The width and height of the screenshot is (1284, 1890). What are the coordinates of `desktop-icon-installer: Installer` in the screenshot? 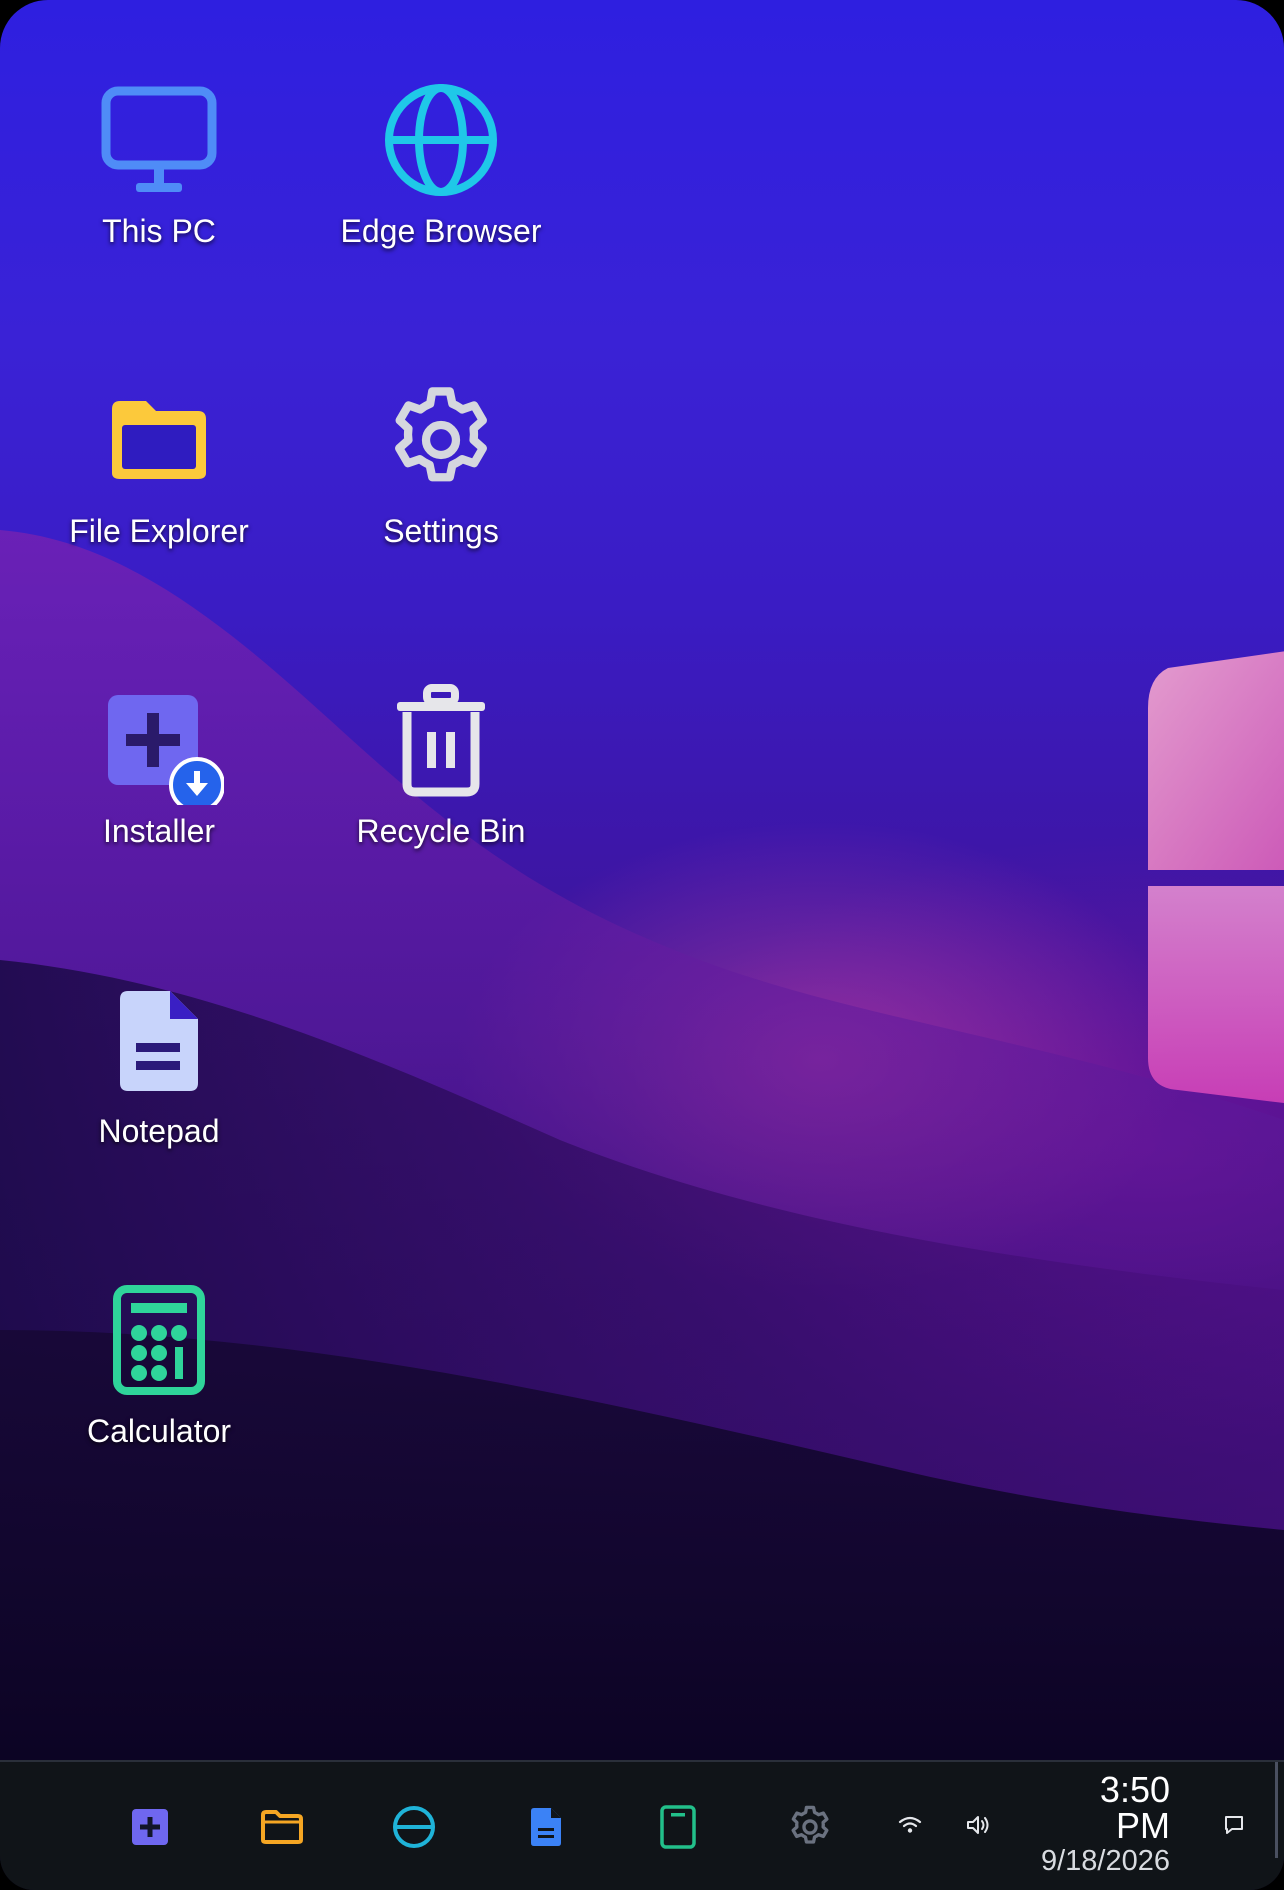 It's located at (159, 775).